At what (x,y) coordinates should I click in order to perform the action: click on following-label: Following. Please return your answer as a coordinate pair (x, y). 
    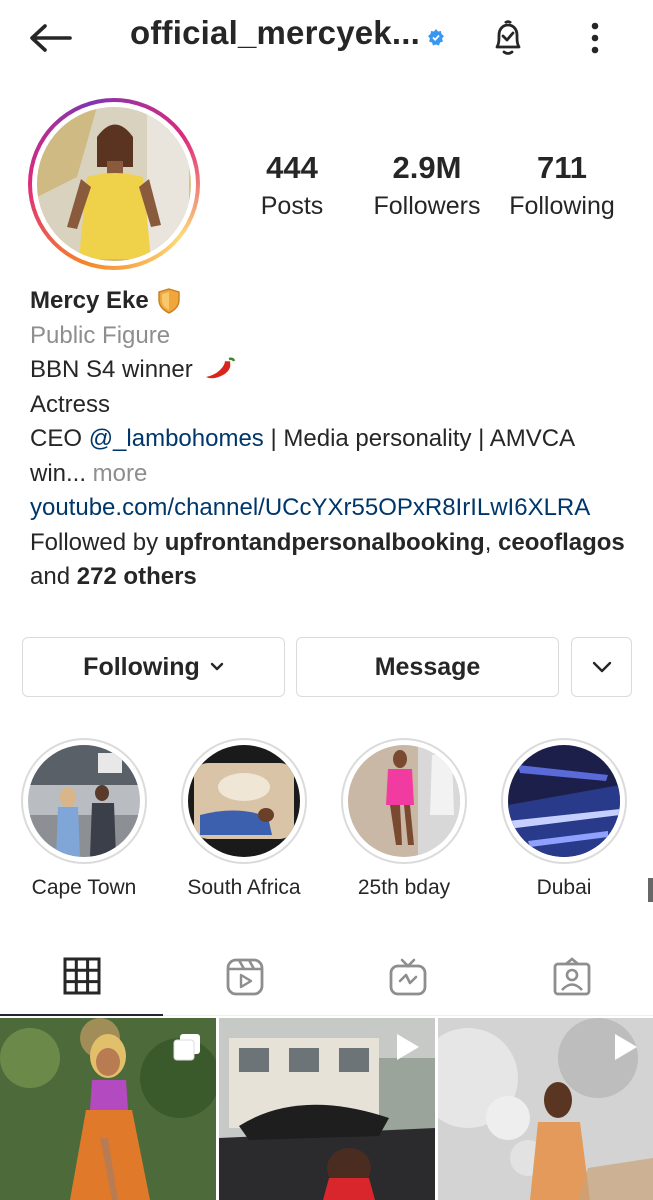
    Looking at the image, I should click on (562, 206).